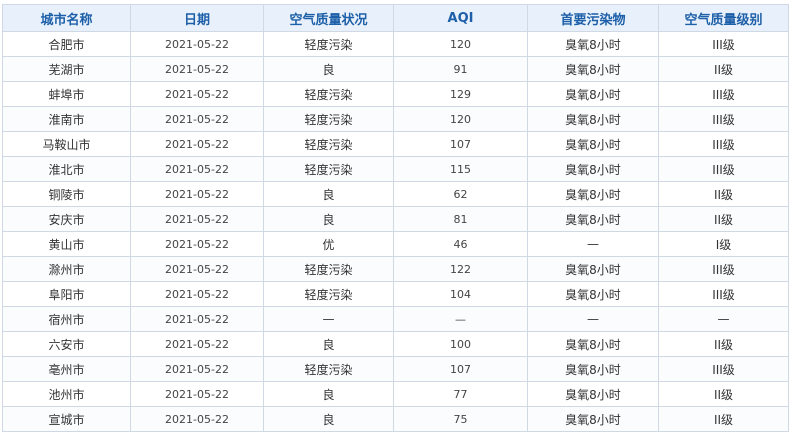  I want to click on aqi-cell: 115, so click(460, 169).